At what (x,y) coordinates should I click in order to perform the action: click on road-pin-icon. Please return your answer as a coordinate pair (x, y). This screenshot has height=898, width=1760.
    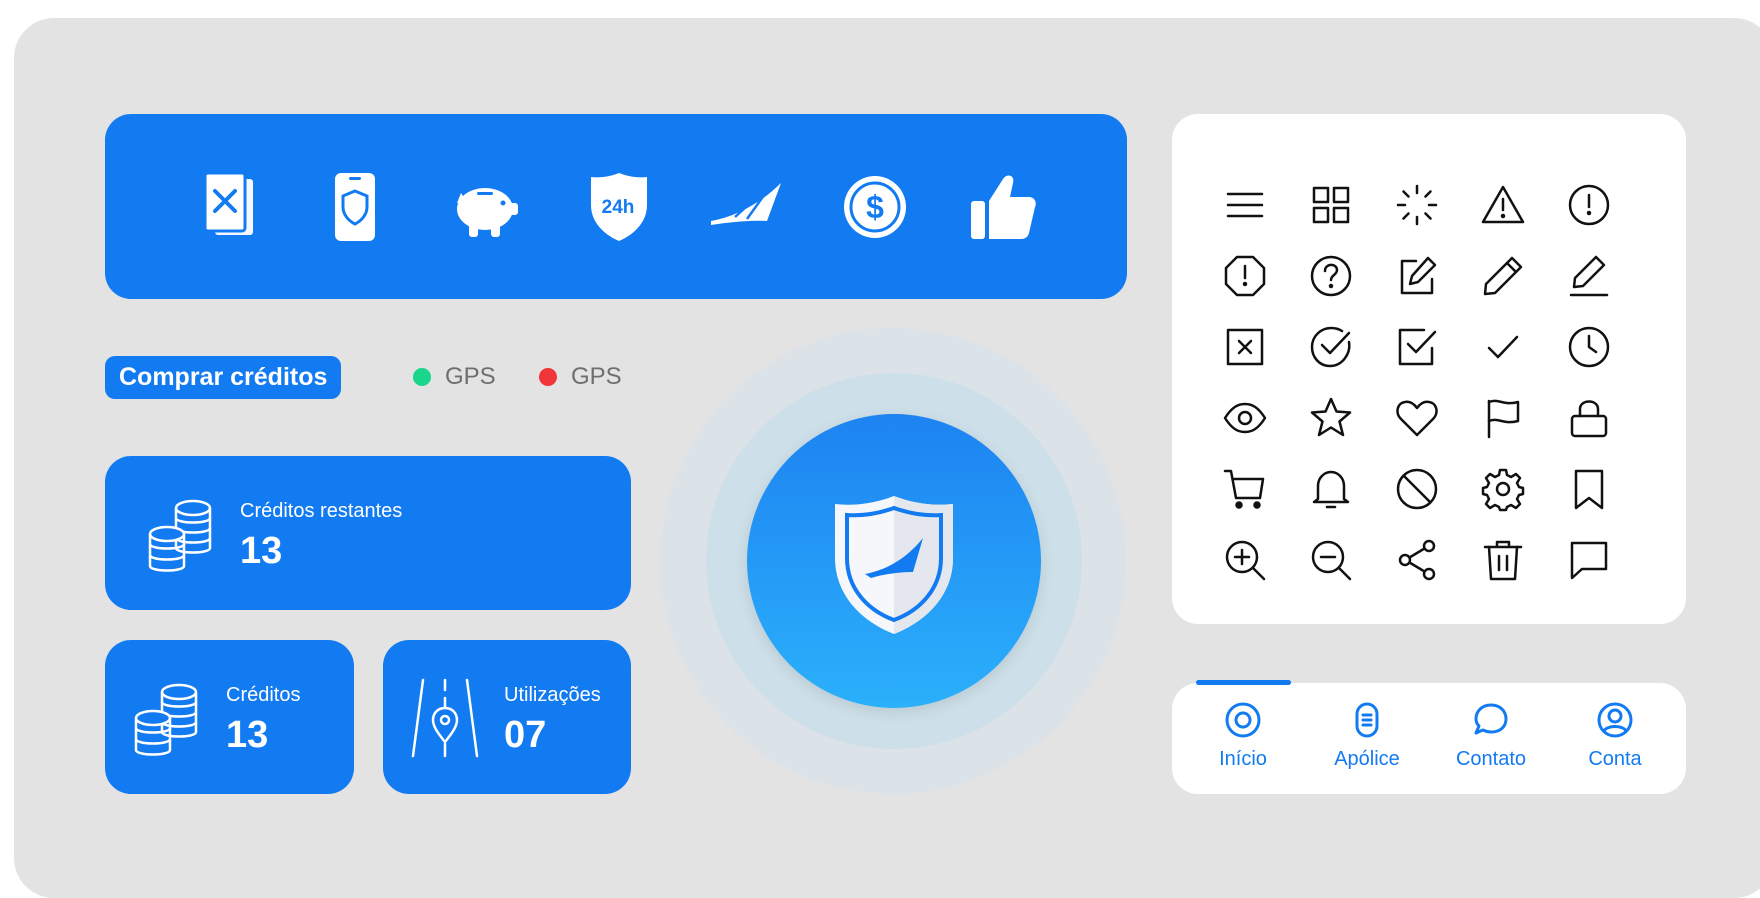
    Looking at the image, I should click on (445, 718).